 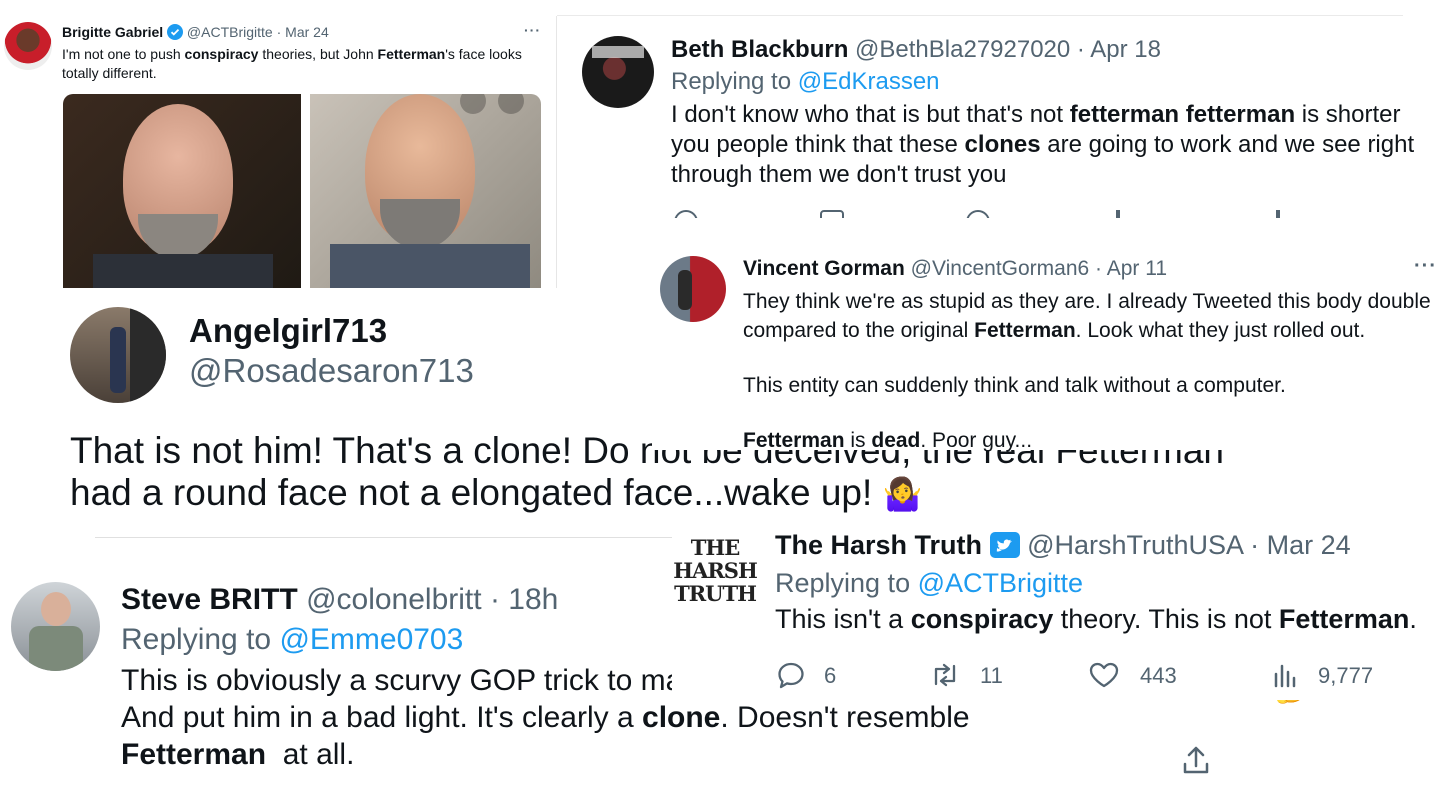 I want to click on tweet-text-line-3: Fetterman at all., so click(x=238, y=754).